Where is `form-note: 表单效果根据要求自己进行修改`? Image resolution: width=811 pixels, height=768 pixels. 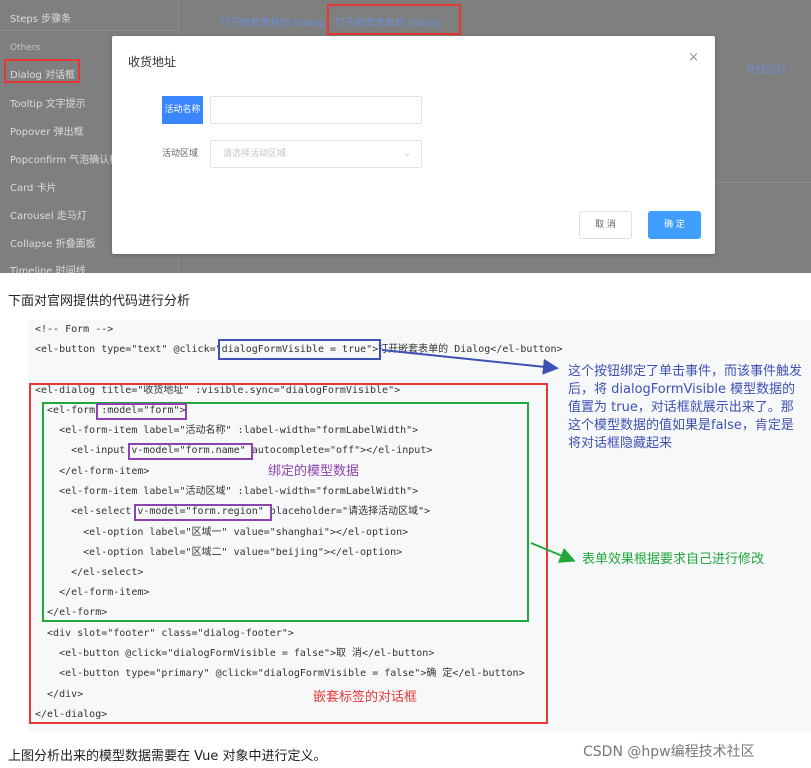
form-note: 表单效果根据要求自己进行修改 is located at coordinates (673, 559).